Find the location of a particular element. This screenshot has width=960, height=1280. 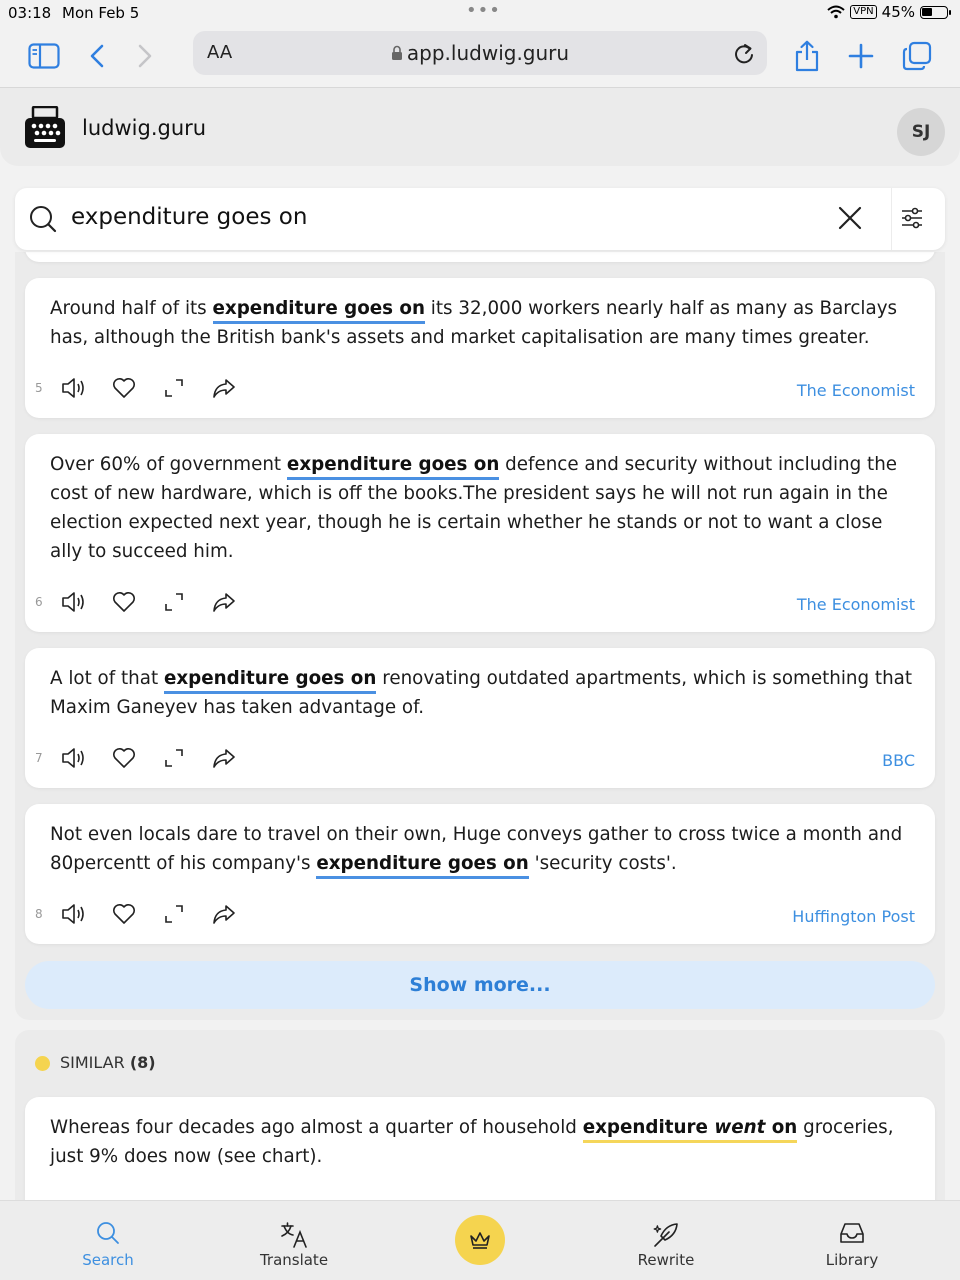

premium-crown-icon is located at coordinates (480, 1240).